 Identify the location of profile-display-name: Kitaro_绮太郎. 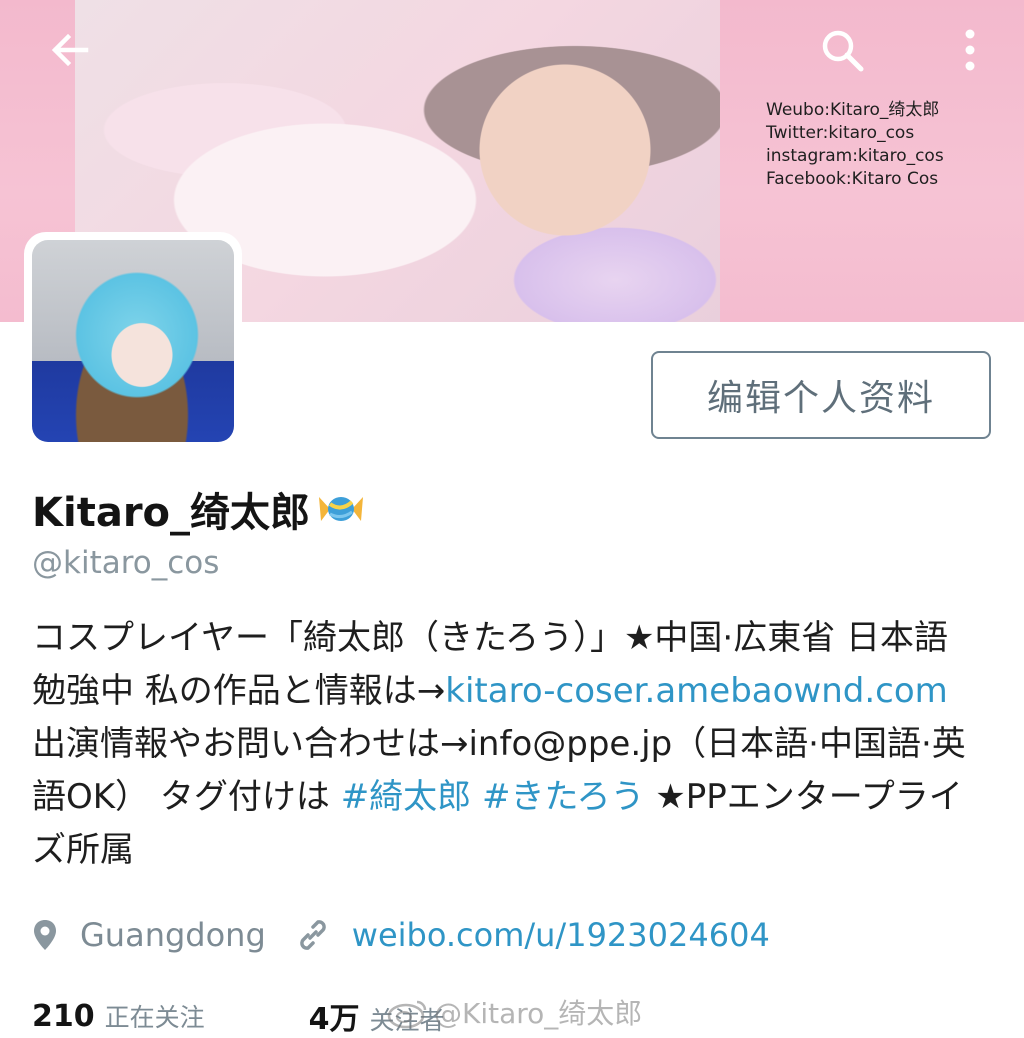
(199, 509).